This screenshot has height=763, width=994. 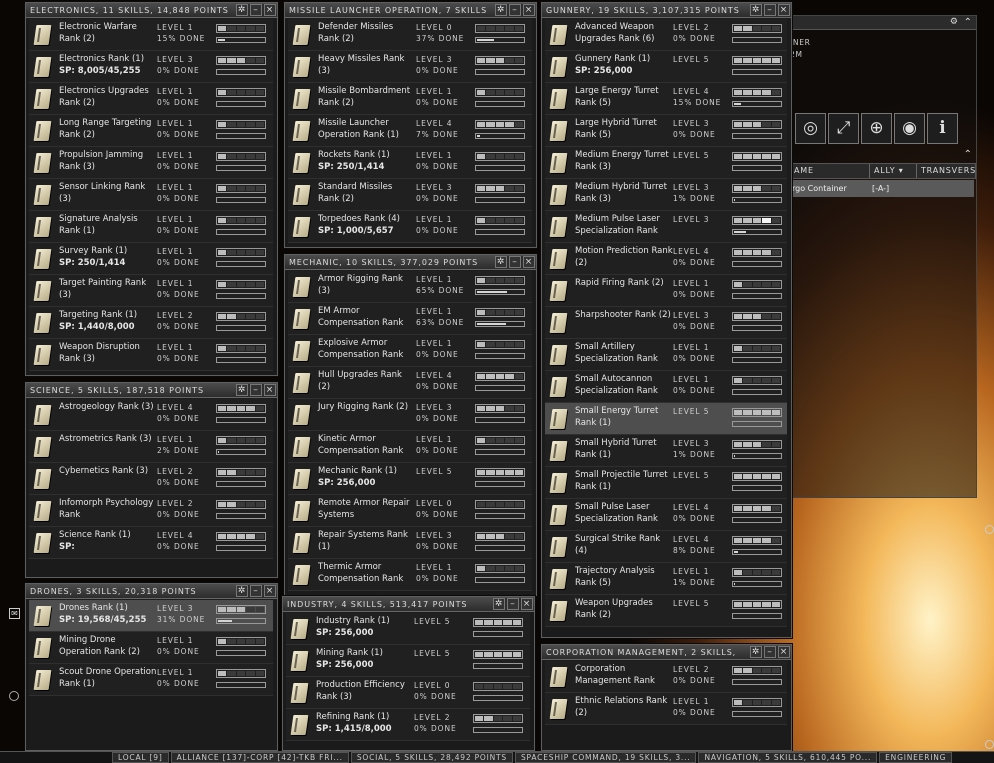 I want to click on skill-row-mechanic-rank-1: Mechanic Rank (1) SP: 256,000 LEVEL 5, so click(x=410, y=479).